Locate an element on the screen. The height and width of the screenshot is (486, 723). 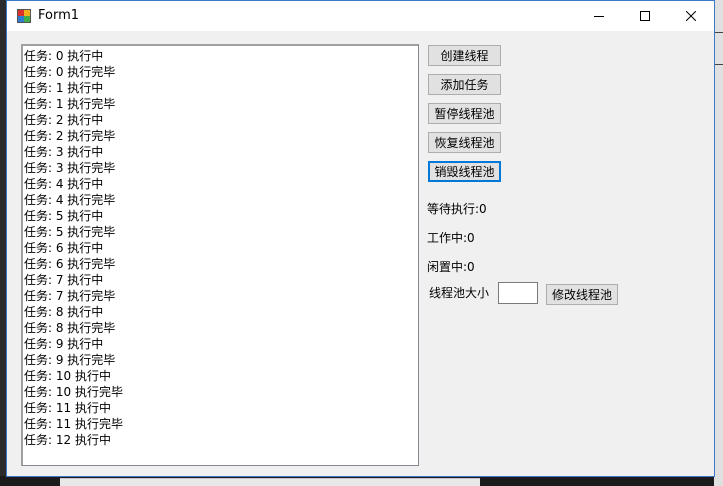
list-item: 任务: 4 执行中 is located at coordinates (221, 184).